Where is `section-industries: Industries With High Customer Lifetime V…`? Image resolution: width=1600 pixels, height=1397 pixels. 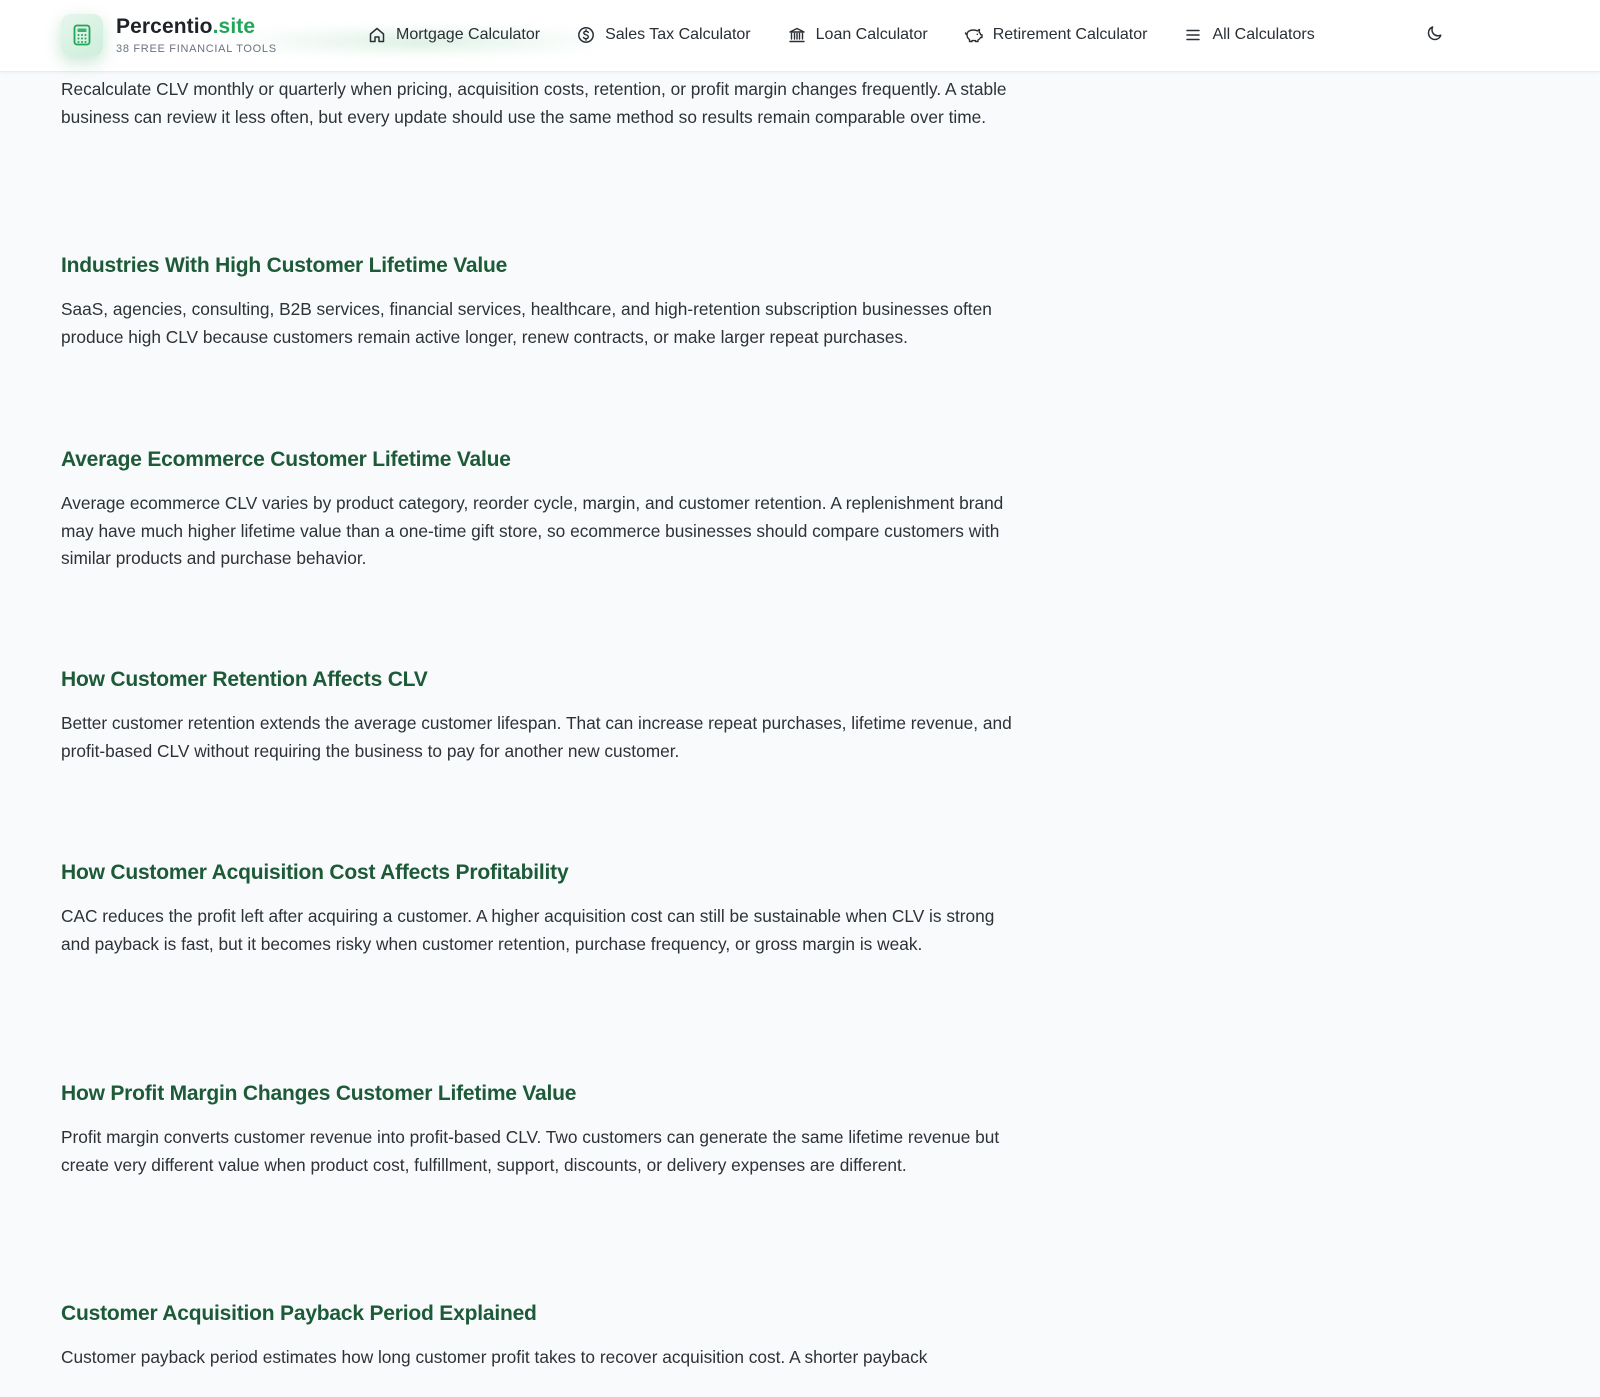 section-industries: Industries With High Customer Lifetime V… is located at coordinates (541, 301).